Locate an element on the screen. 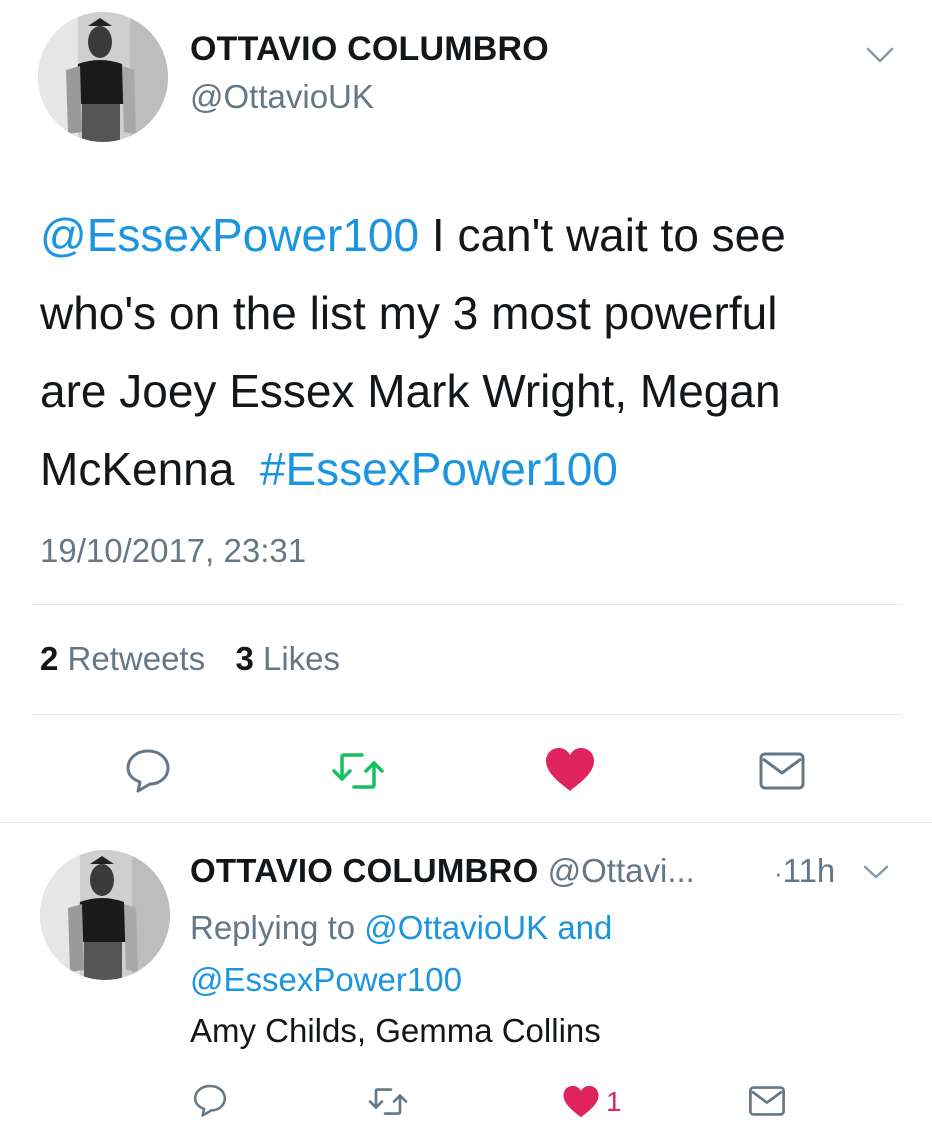 The height and width of the screenshot is (1136, 932). tweet-text-segment: McKenna is located at coordinates (144, 469).